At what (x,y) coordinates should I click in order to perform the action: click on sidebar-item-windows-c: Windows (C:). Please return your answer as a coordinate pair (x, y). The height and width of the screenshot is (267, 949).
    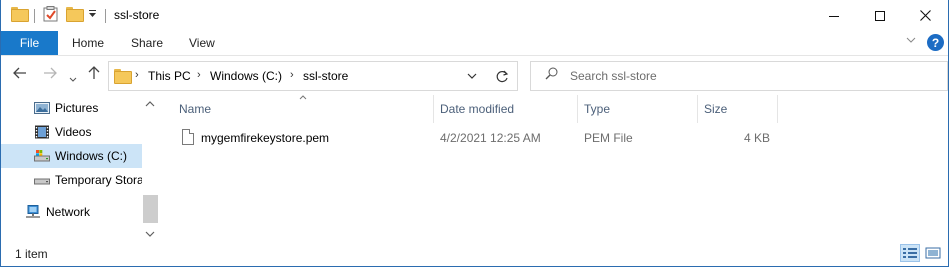
    Looking at the image, I should click on (71, 156).